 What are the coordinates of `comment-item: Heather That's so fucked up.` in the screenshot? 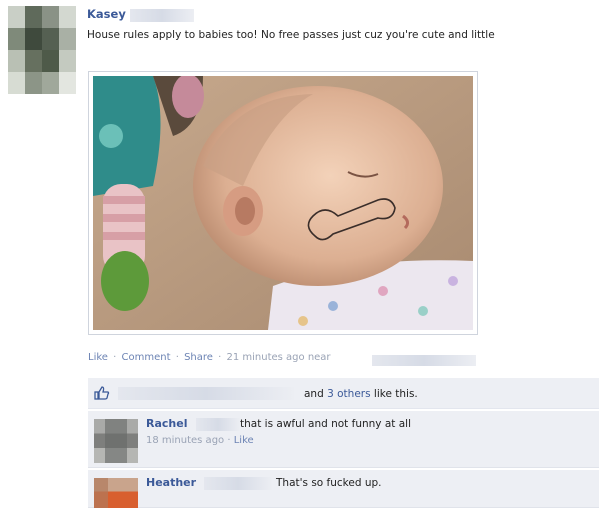 It's located at (343, 489).